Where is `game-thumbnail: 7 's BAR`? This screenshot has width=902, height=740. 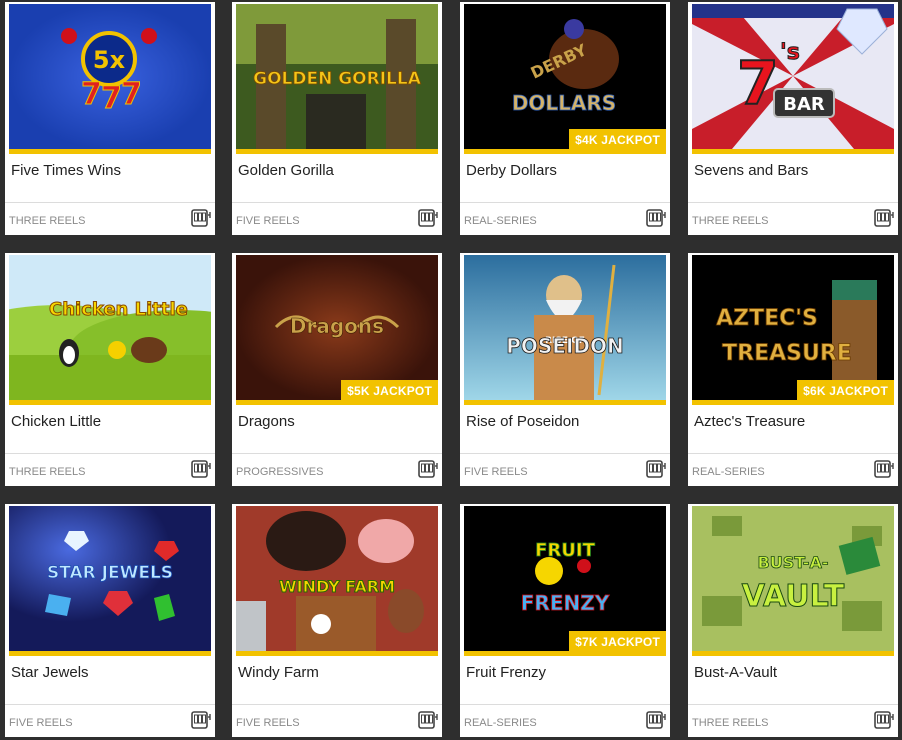
game-thumbnail: 7 's BAR is located at coordinates (793, 76).